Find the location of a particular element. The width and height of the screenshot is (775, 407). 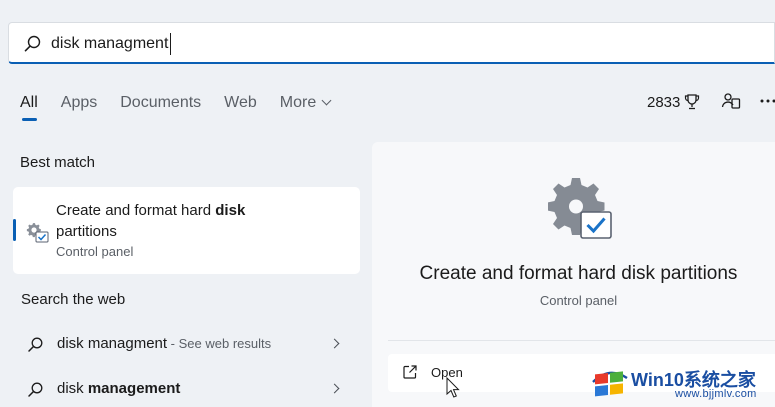

filter-tabs: All Apps Documents Web More is located at coordinates (186, 107).